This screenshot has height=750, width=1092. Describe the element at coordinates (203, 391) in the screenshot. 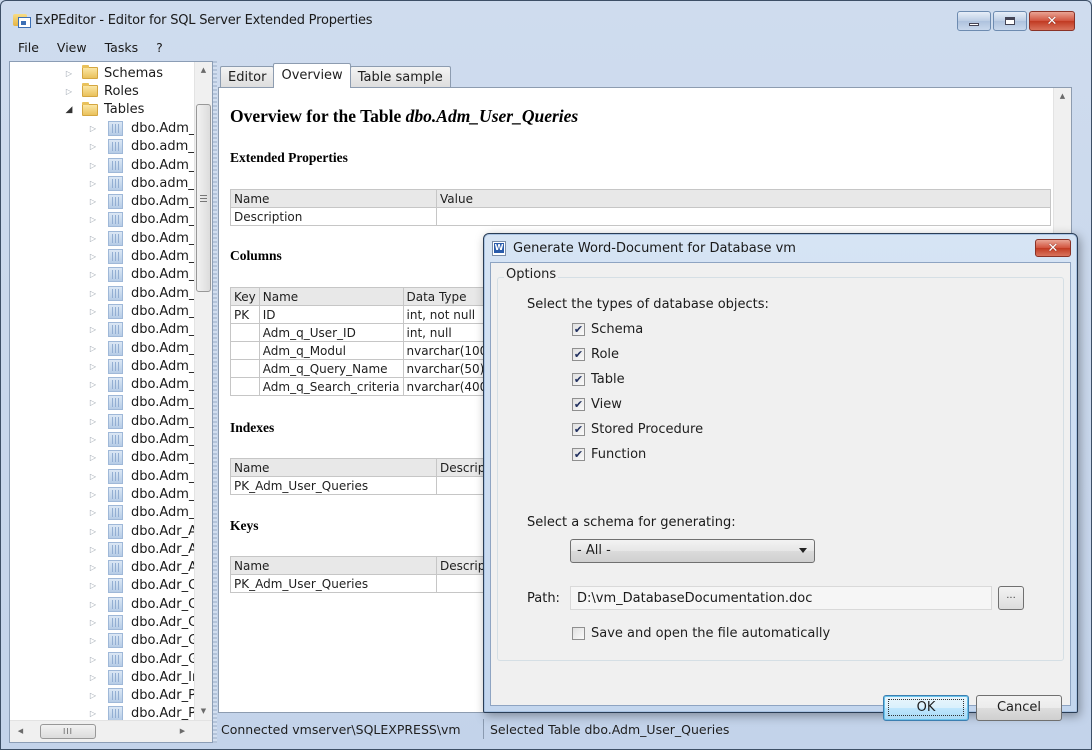

I see `tree-vertical-scrollbar: ▲ ▼` at that location.